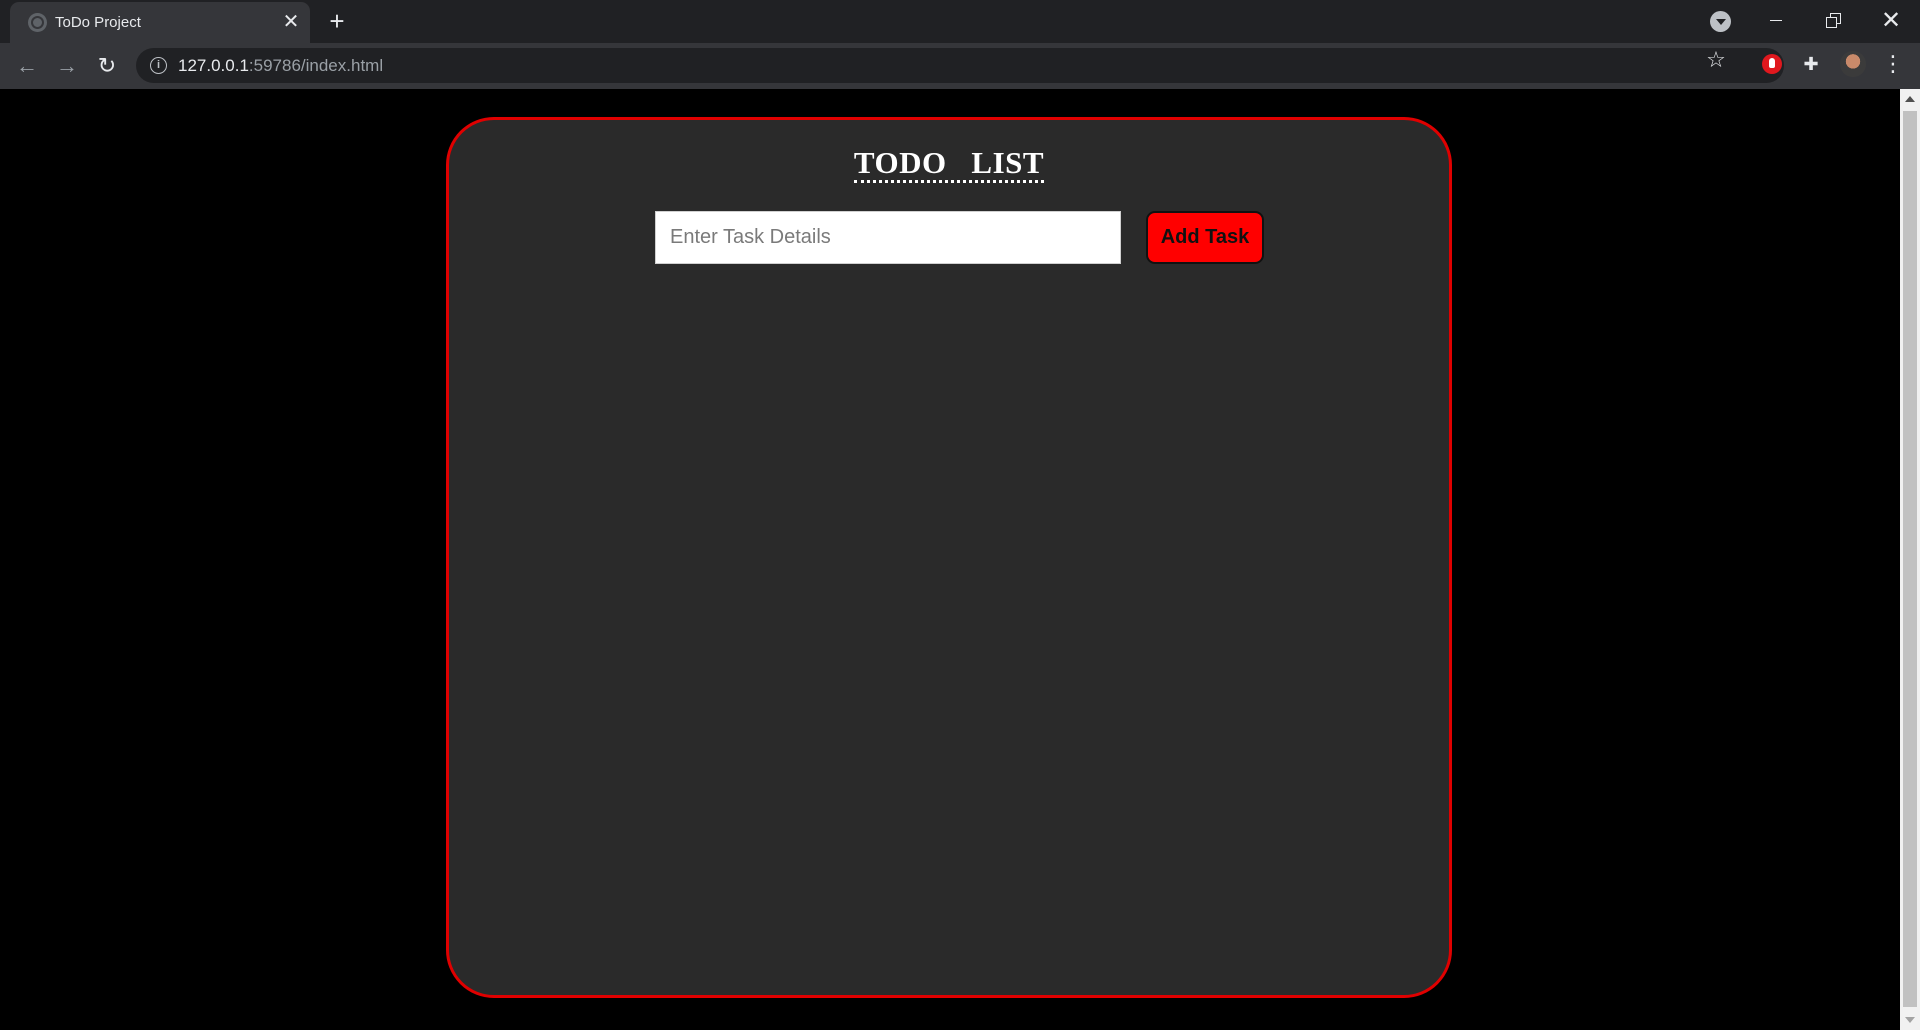 This screenshot has width=1920, height=1030. What do you see at coordinates (107, 66) in the screenshot?
I see `reload-icon: ↻` at bounding box center [107, 66].